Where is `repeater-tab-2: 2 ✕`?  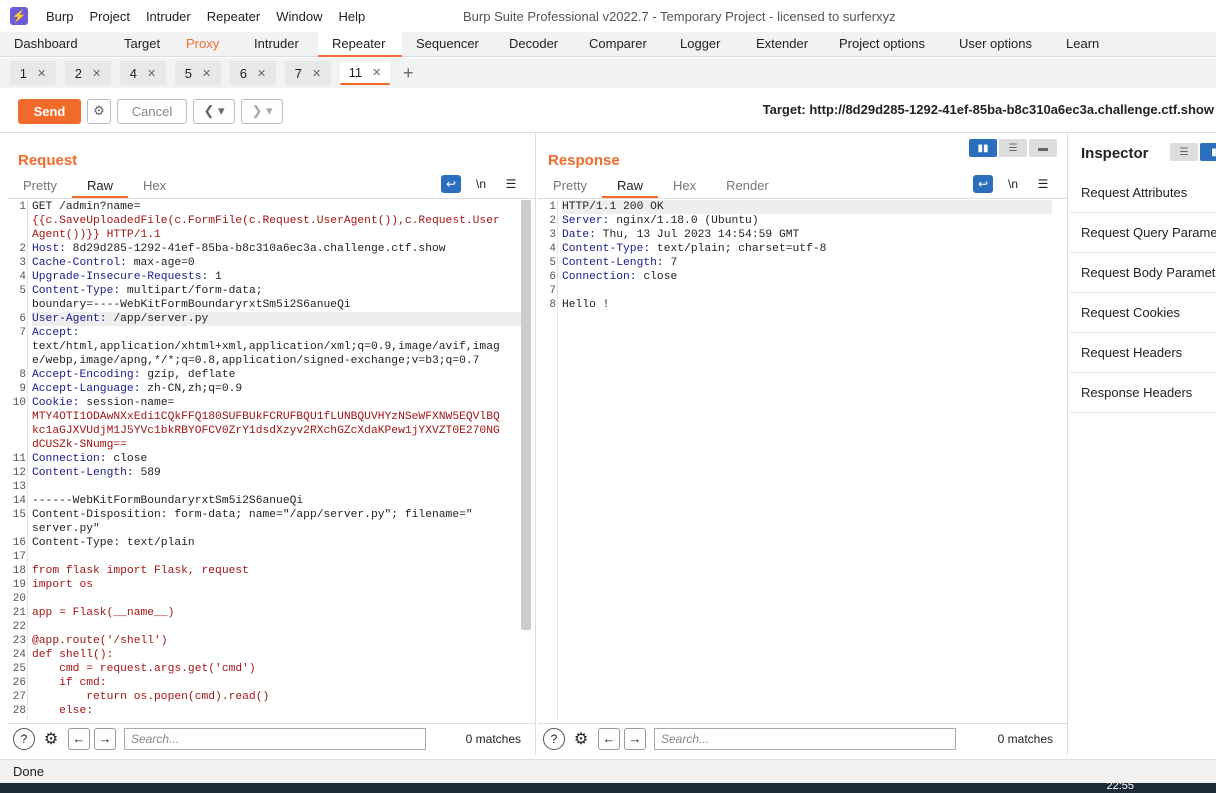
repeater-tab-2: 2 ✕ is located at coordinates (88, 73).